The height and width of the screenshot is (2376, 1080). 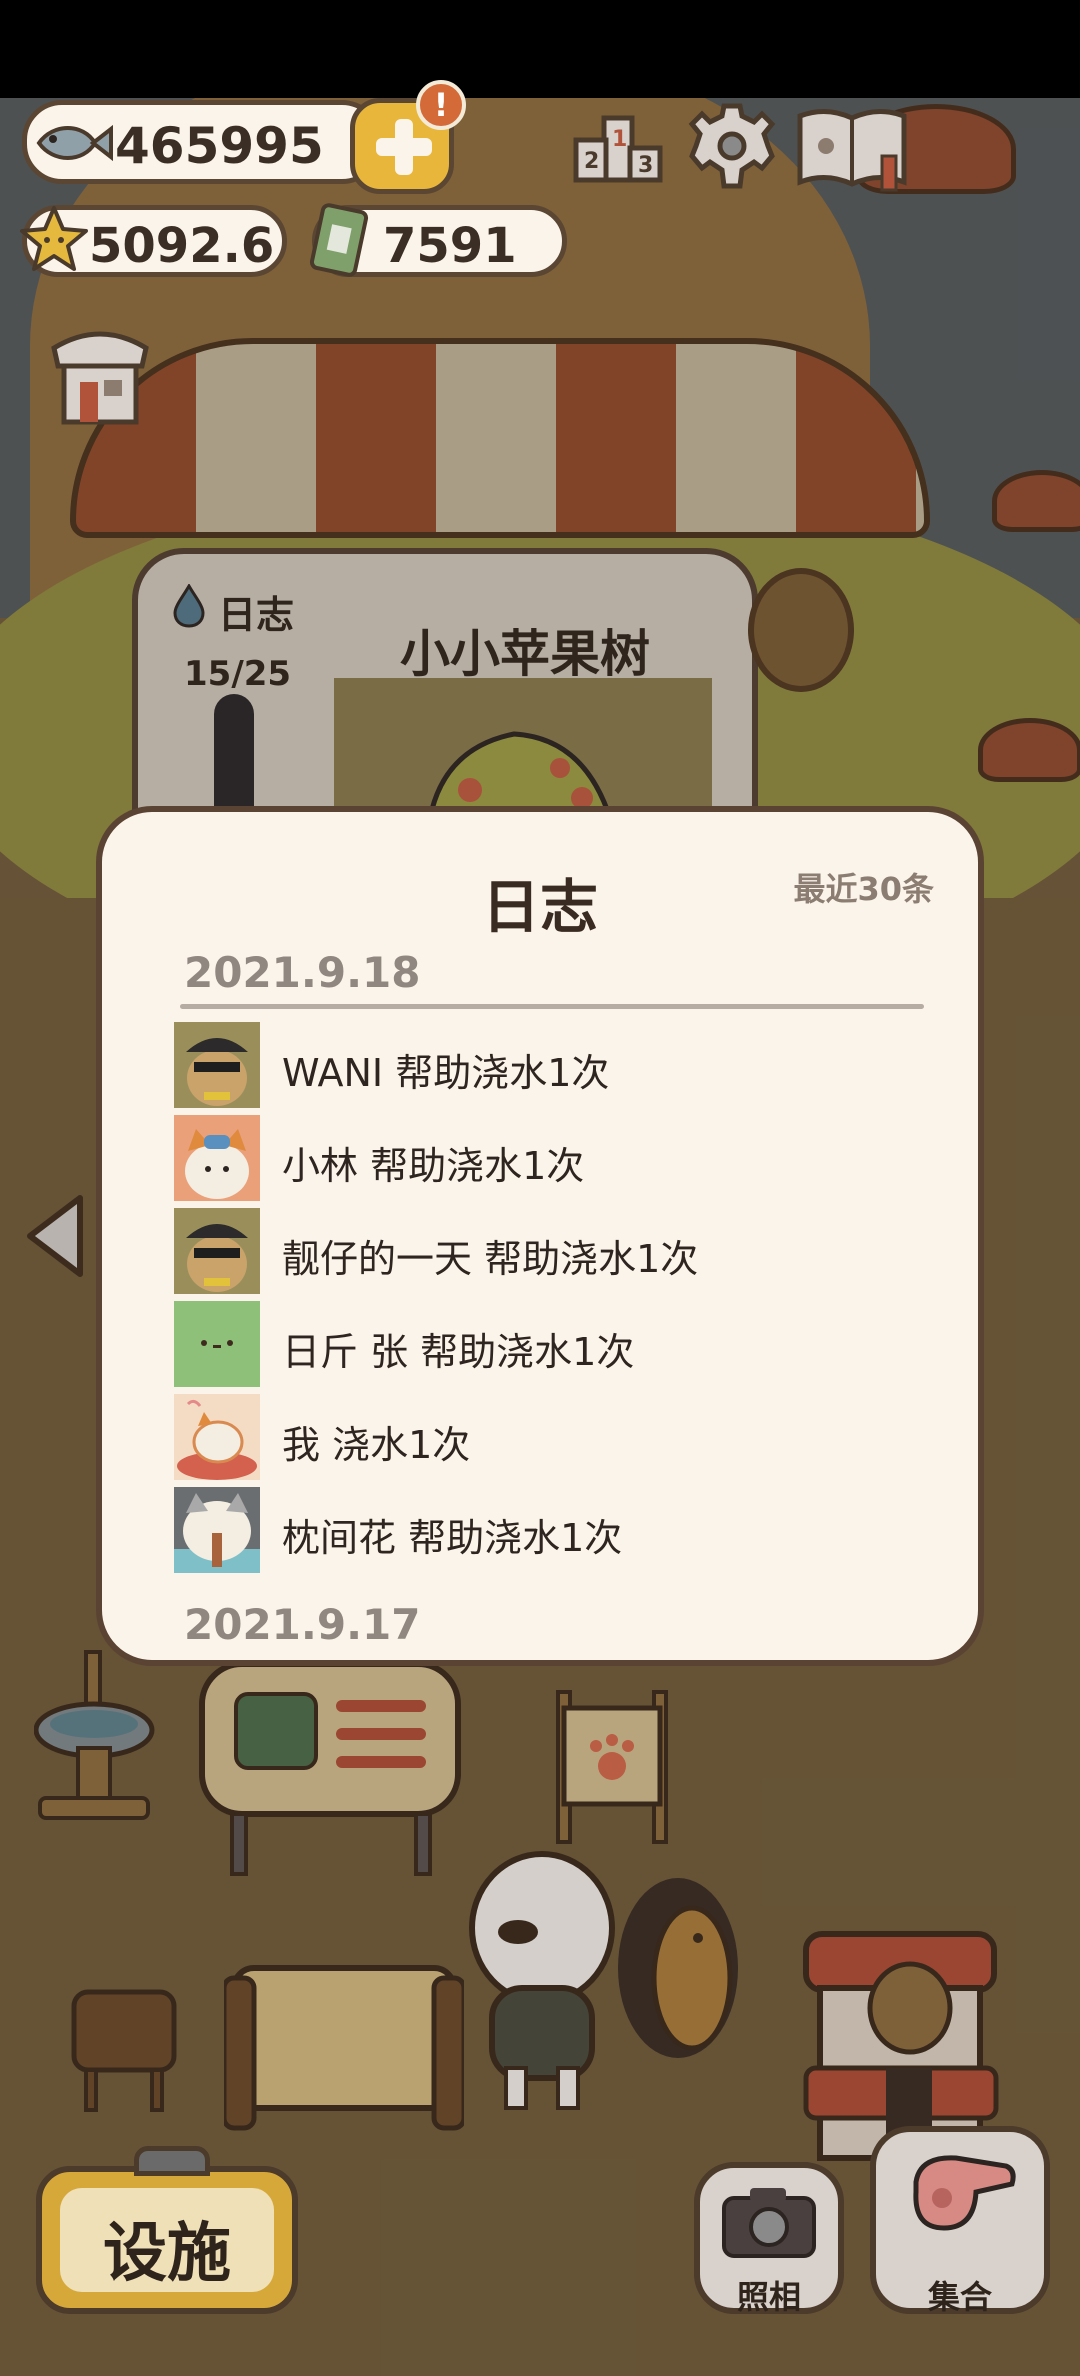 What do you see at coordinates (55, 1236) in the screenshot?
I see `left-arrow-icon` at bounding box center [55, 1236].